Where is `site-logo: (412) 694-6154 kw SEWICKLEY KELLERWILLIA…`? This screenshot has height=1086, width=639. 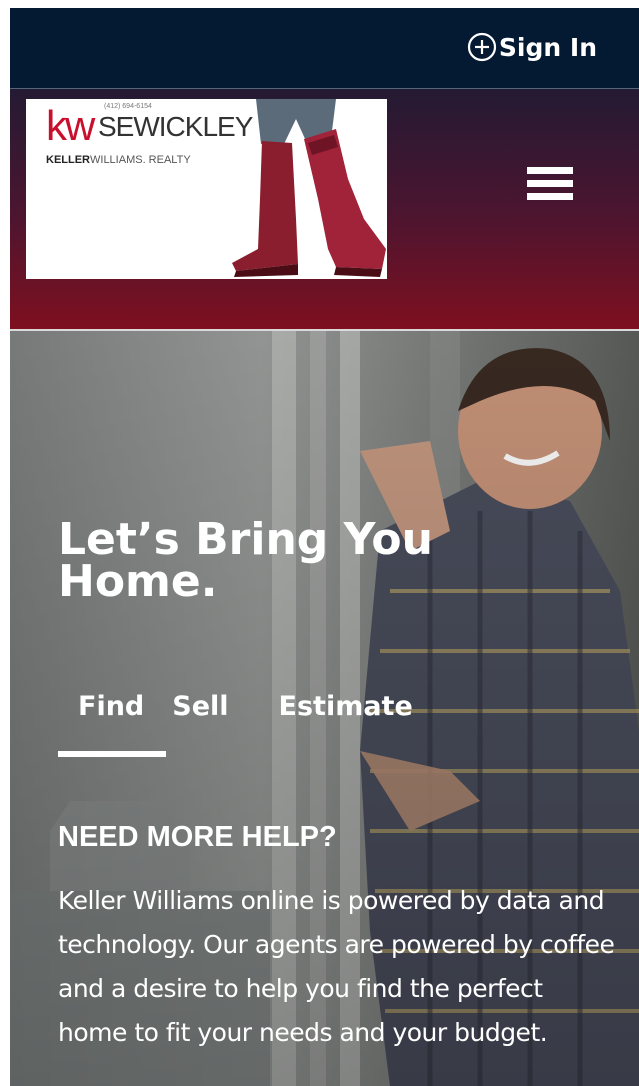 site-logo: (412) 694-6154 kw SEWICKLEY KELLERWILLIA… is located at coordinates (206, 189).